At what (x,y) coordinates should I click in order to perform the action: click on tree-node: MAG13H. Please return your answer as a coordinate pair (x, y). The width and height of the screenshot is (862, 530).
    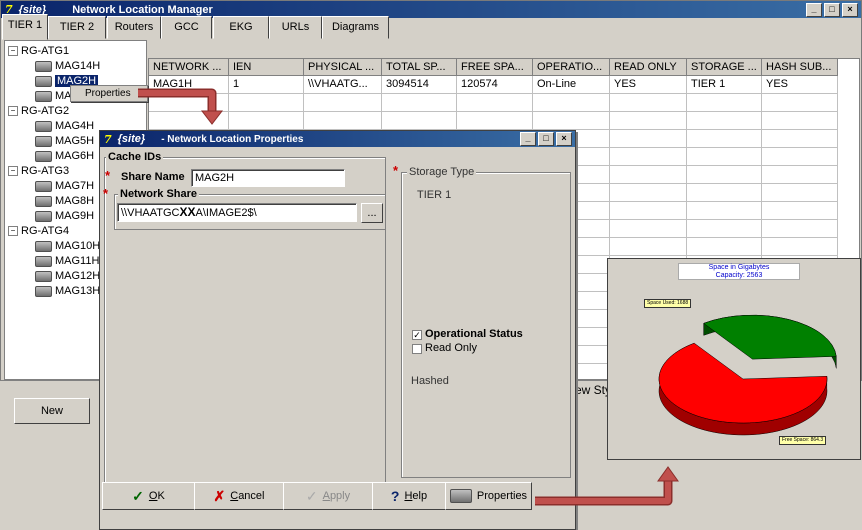
    Looking at the image, I should click on (67, 291).